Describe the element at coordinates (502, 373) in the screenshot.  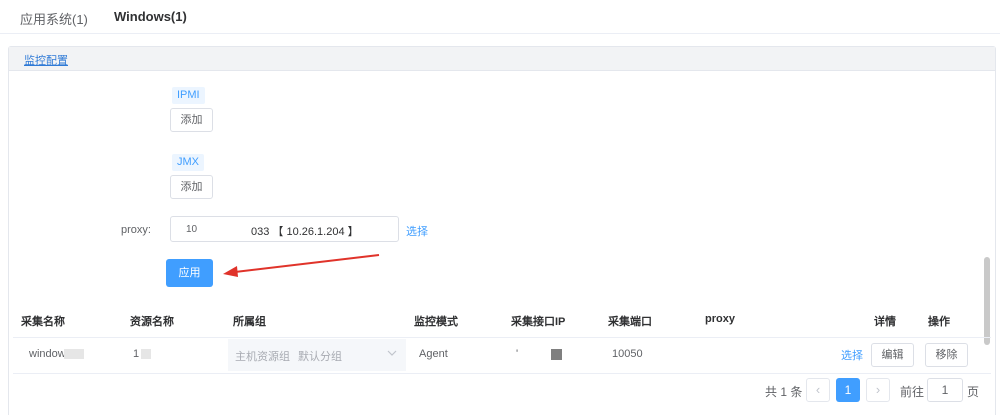
I see `table-row-divider` at that location.